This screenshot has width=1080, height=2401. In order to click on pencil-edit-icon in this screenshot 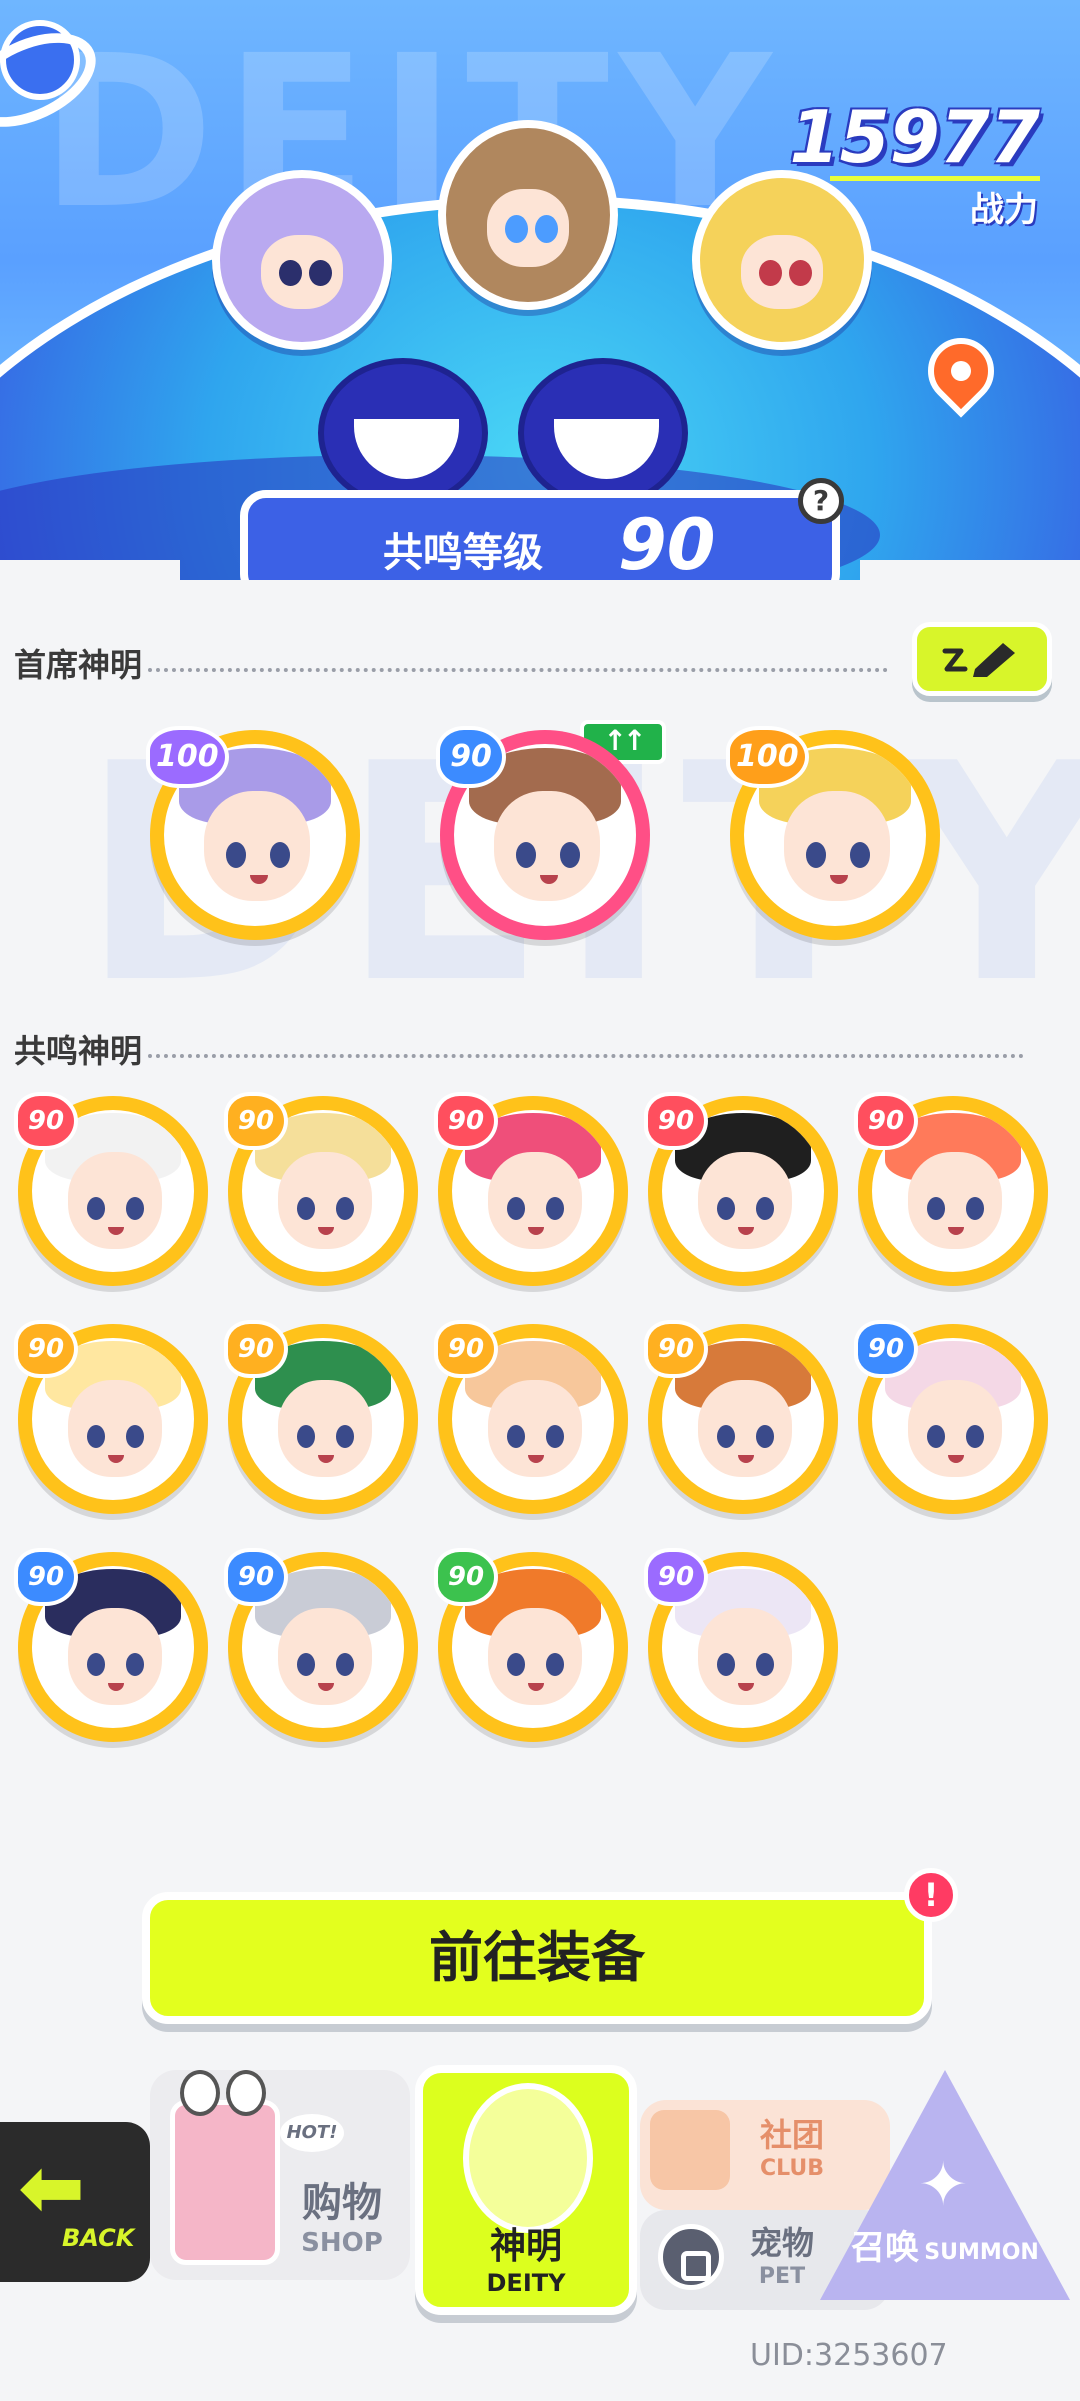, I will do `click(978, 660)`.